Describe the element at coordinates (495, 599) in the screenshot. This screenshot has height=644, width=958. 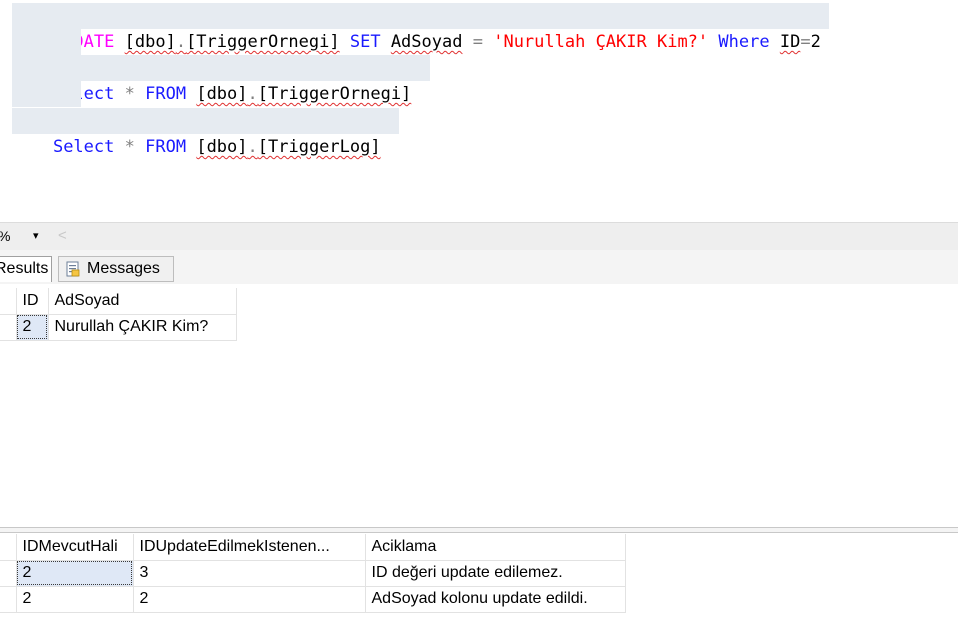
I see `grid-cell: AdSoyad kolonu update edildi.` at that location.